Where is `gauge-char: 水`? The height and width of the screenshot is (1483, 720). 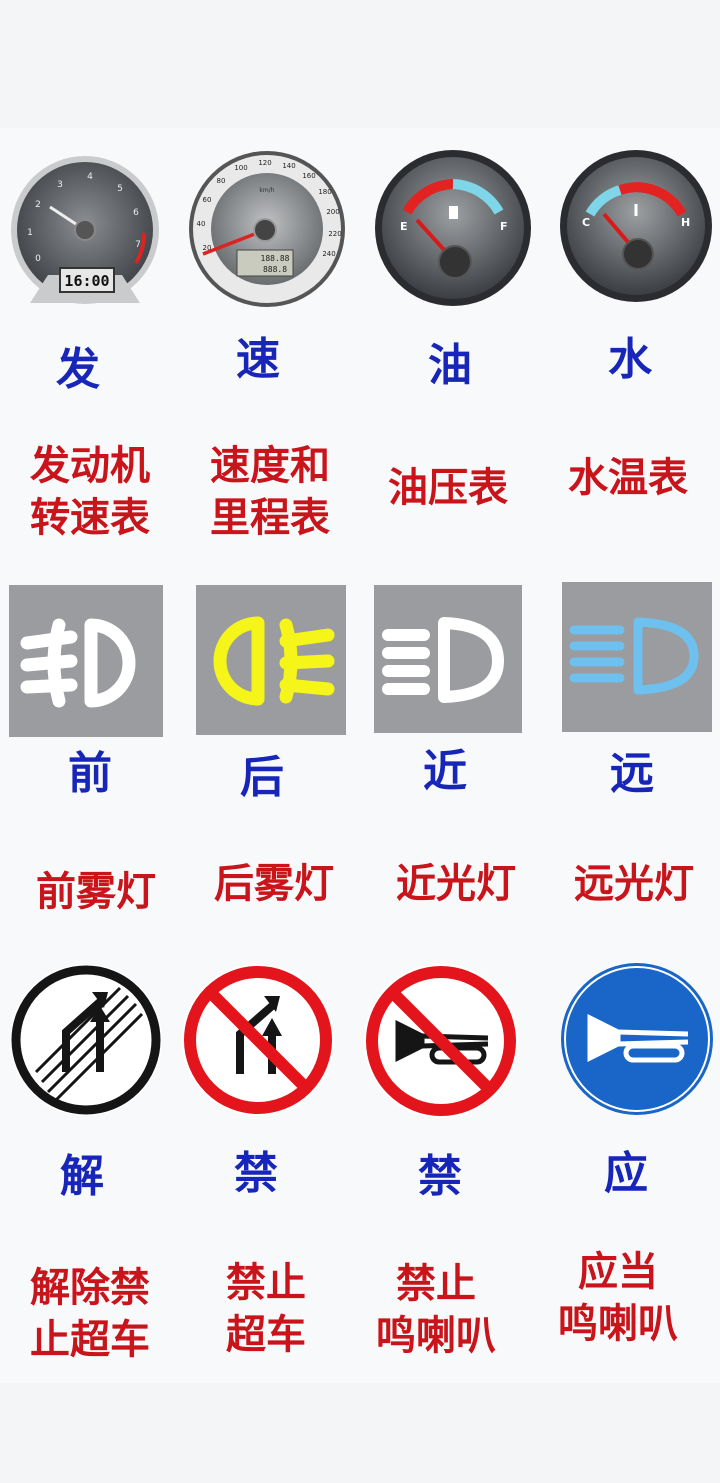 gauge-char: 水 is located at coordinates (630, 359).